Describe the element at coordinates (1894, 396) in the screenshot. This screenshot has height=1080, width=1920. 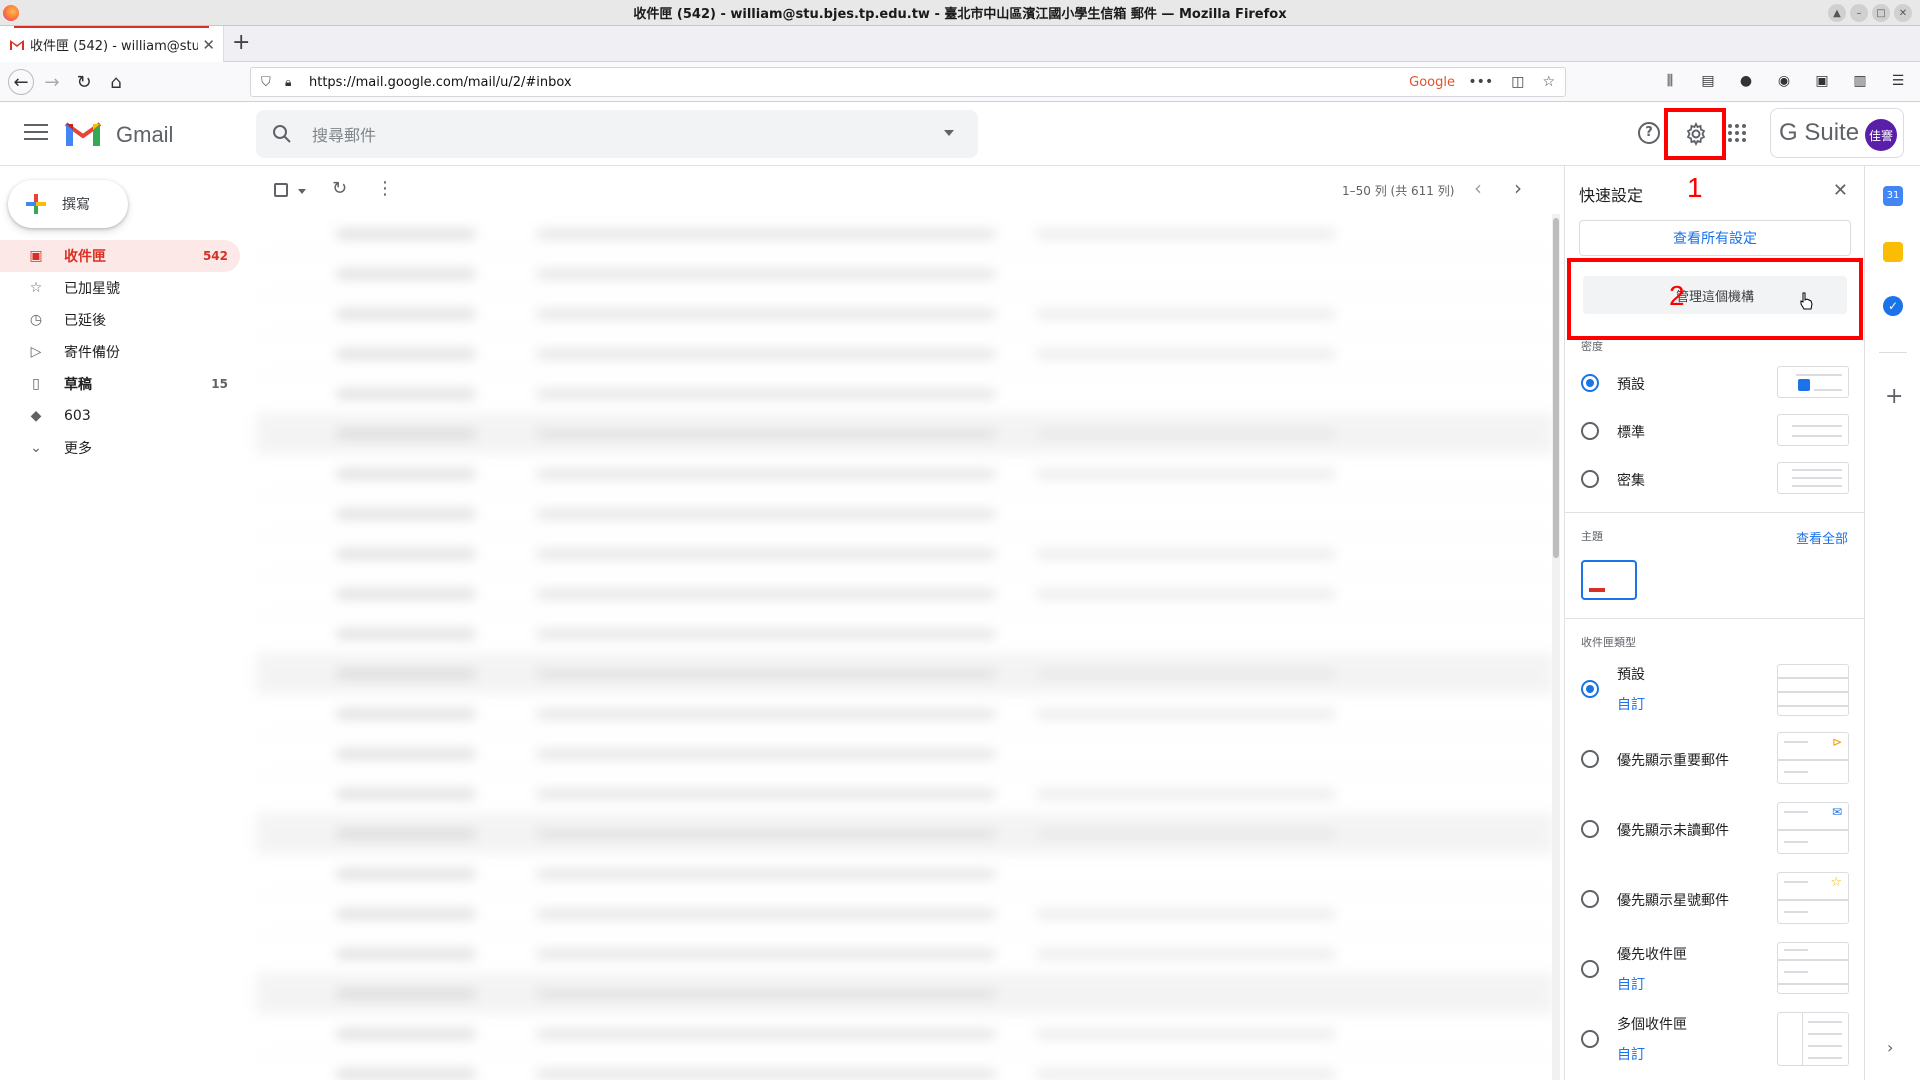
I see `add-addon-icon: +` at that location.